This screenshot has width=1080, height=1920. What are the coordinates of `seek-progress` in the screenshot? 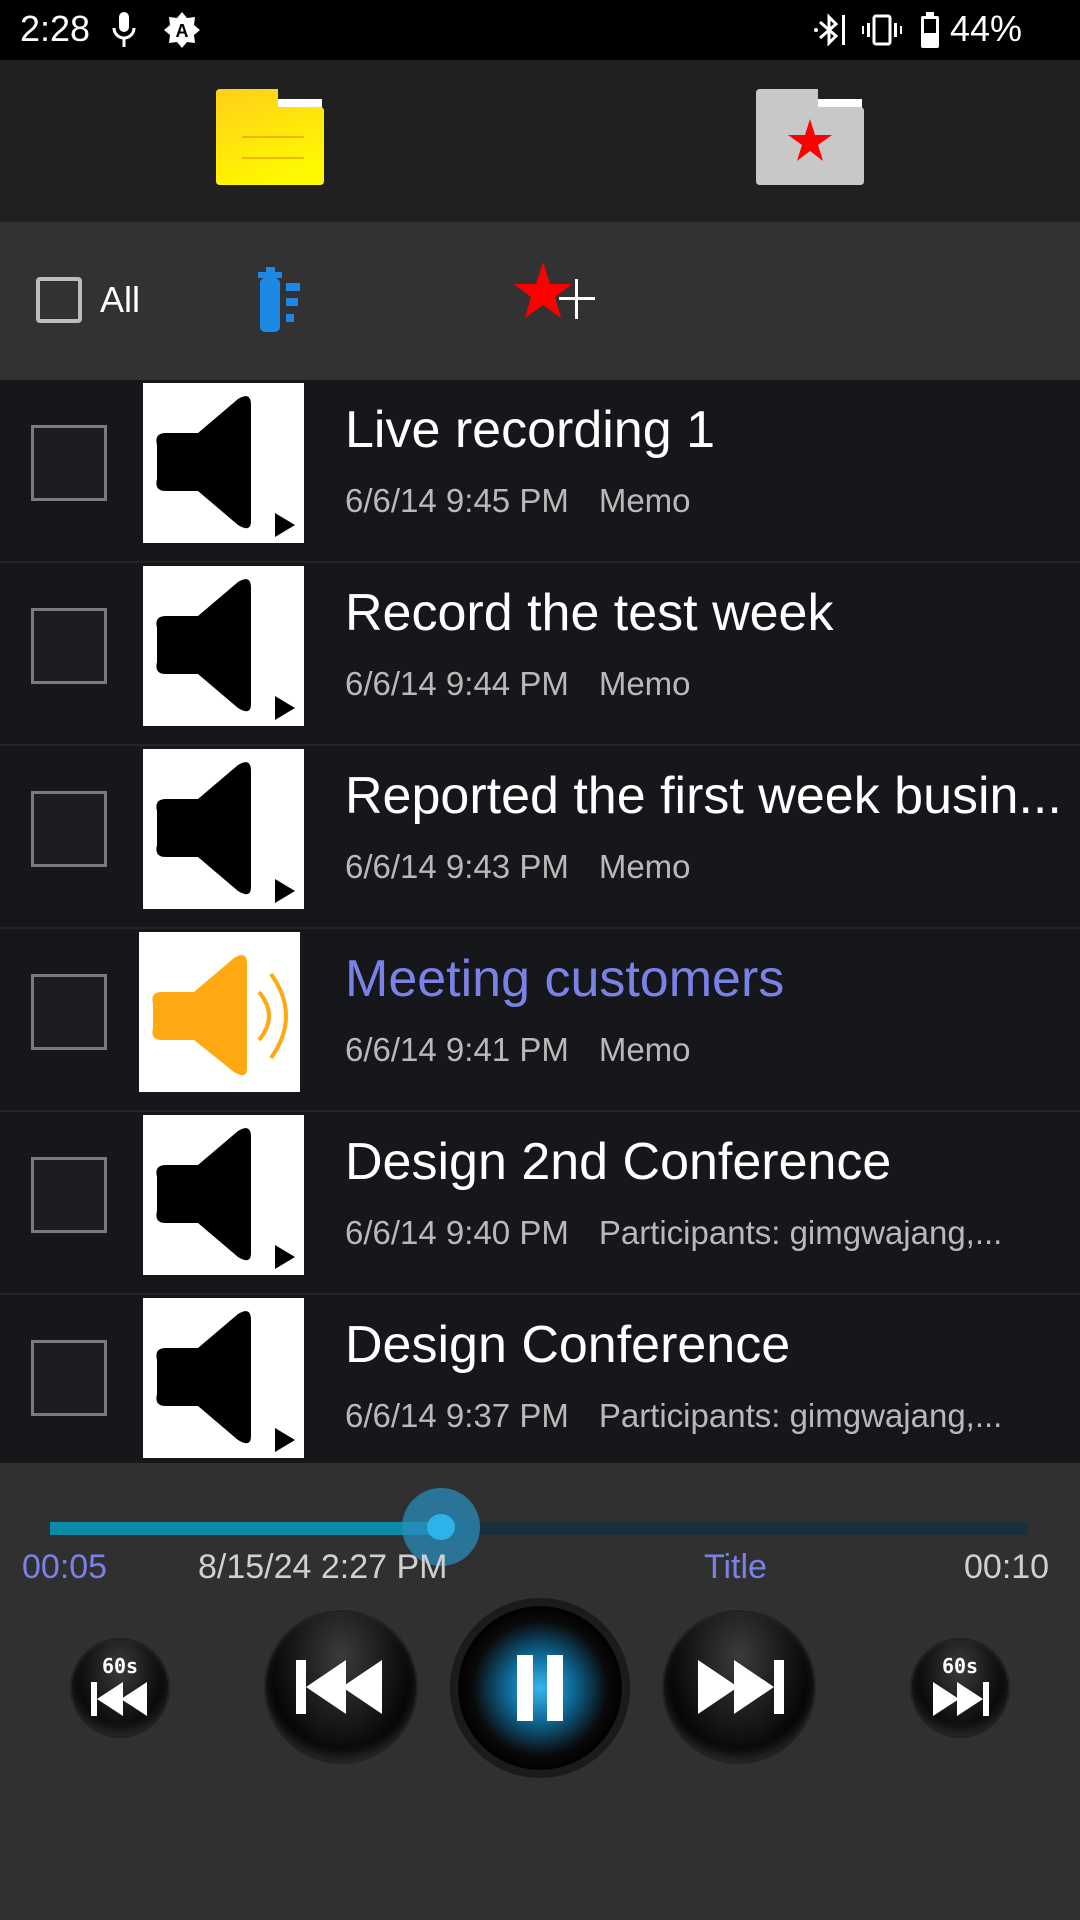 It's located at (246, 1528).